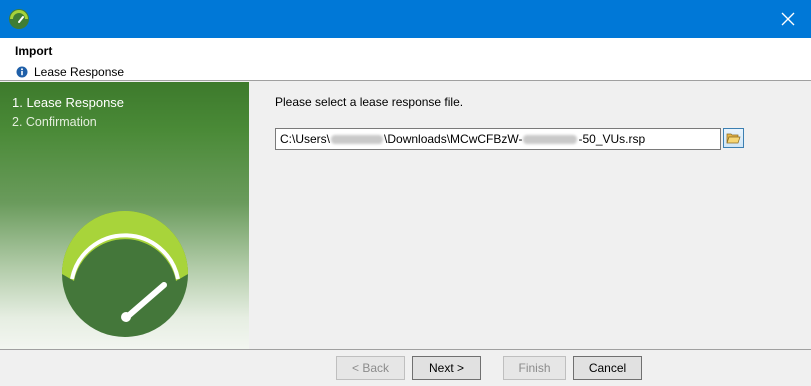 Image resolution: width=811 pixels, height=386 pixels. I want to click on file-path-input: C:\Users\ \Downloads\MCwCFBzW- -50_VUs.rsp, so click(498, 139).